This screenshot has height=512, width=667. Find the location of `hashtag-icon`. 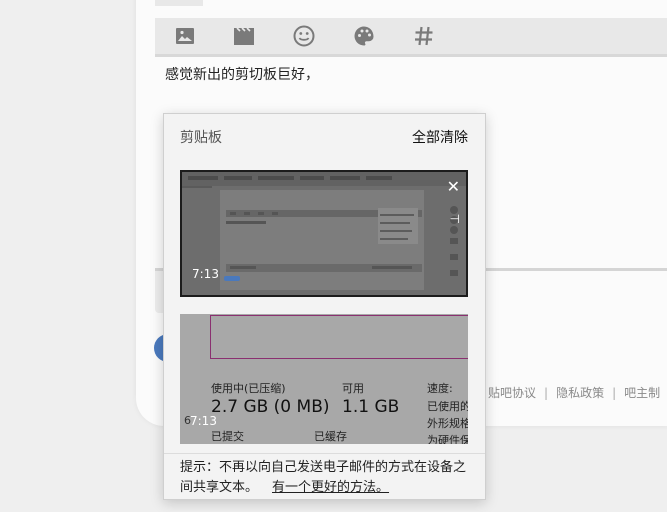

hashtag-icon is located at coordinates (424, 36).